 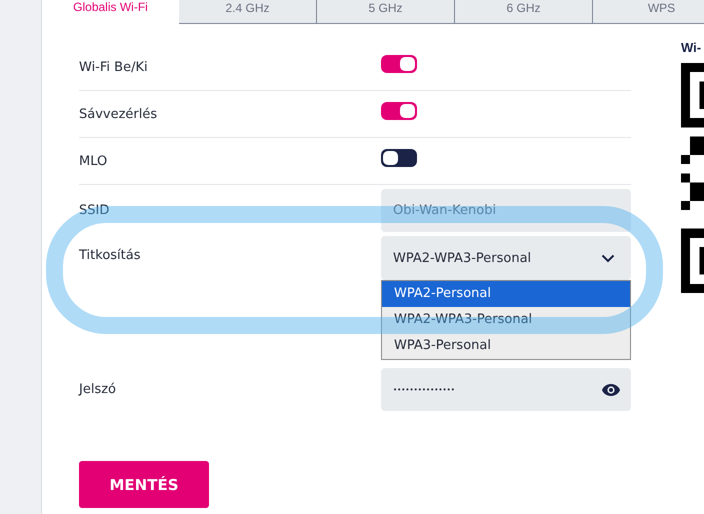 What do you see at coordinates (608, 258) in the screenshot?
I see `chevron-down-icon` at bounding box center [608, 258].